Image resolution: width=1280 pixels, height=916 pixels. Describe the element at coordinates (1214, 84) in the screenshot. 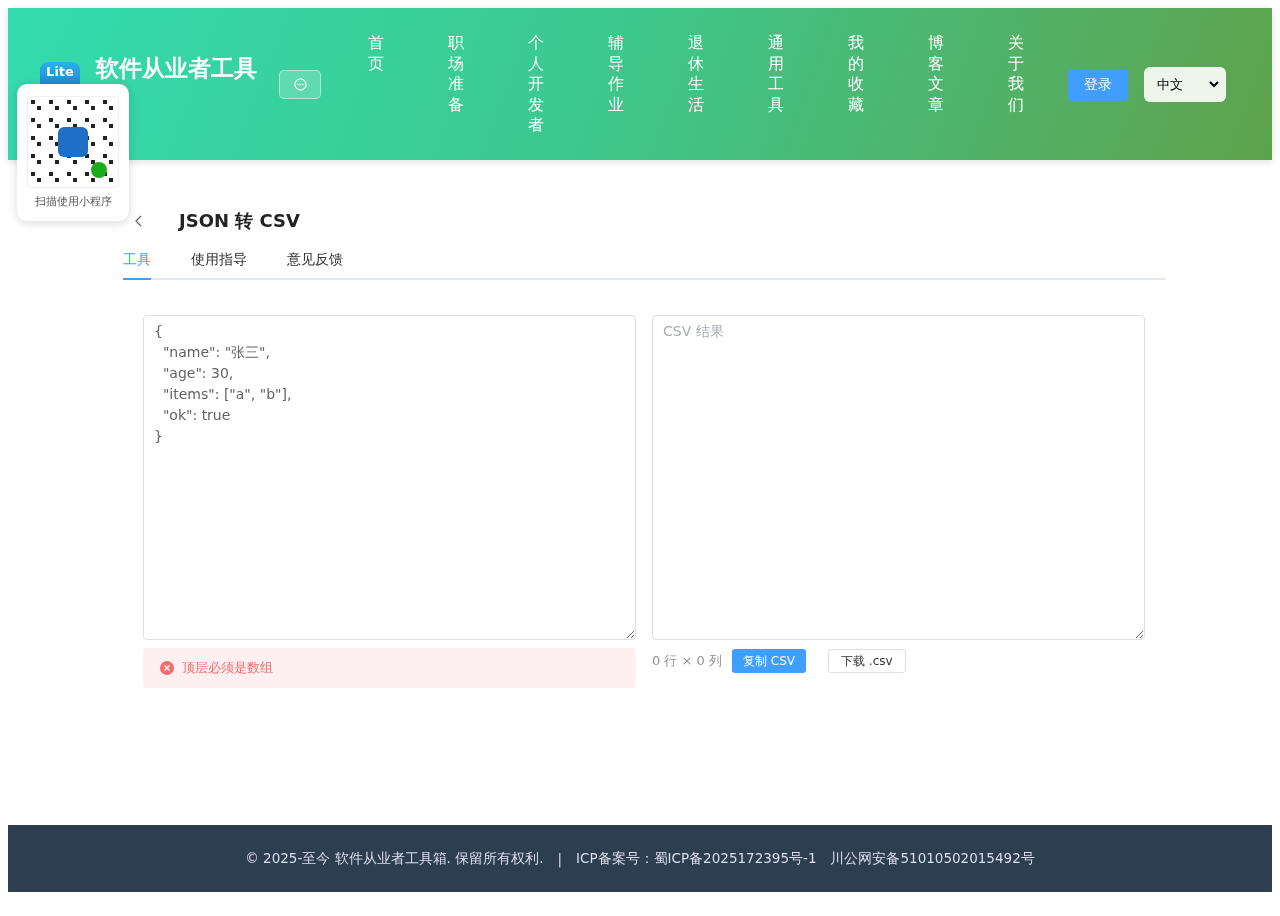

I see `chevron-down-icon` at that location.